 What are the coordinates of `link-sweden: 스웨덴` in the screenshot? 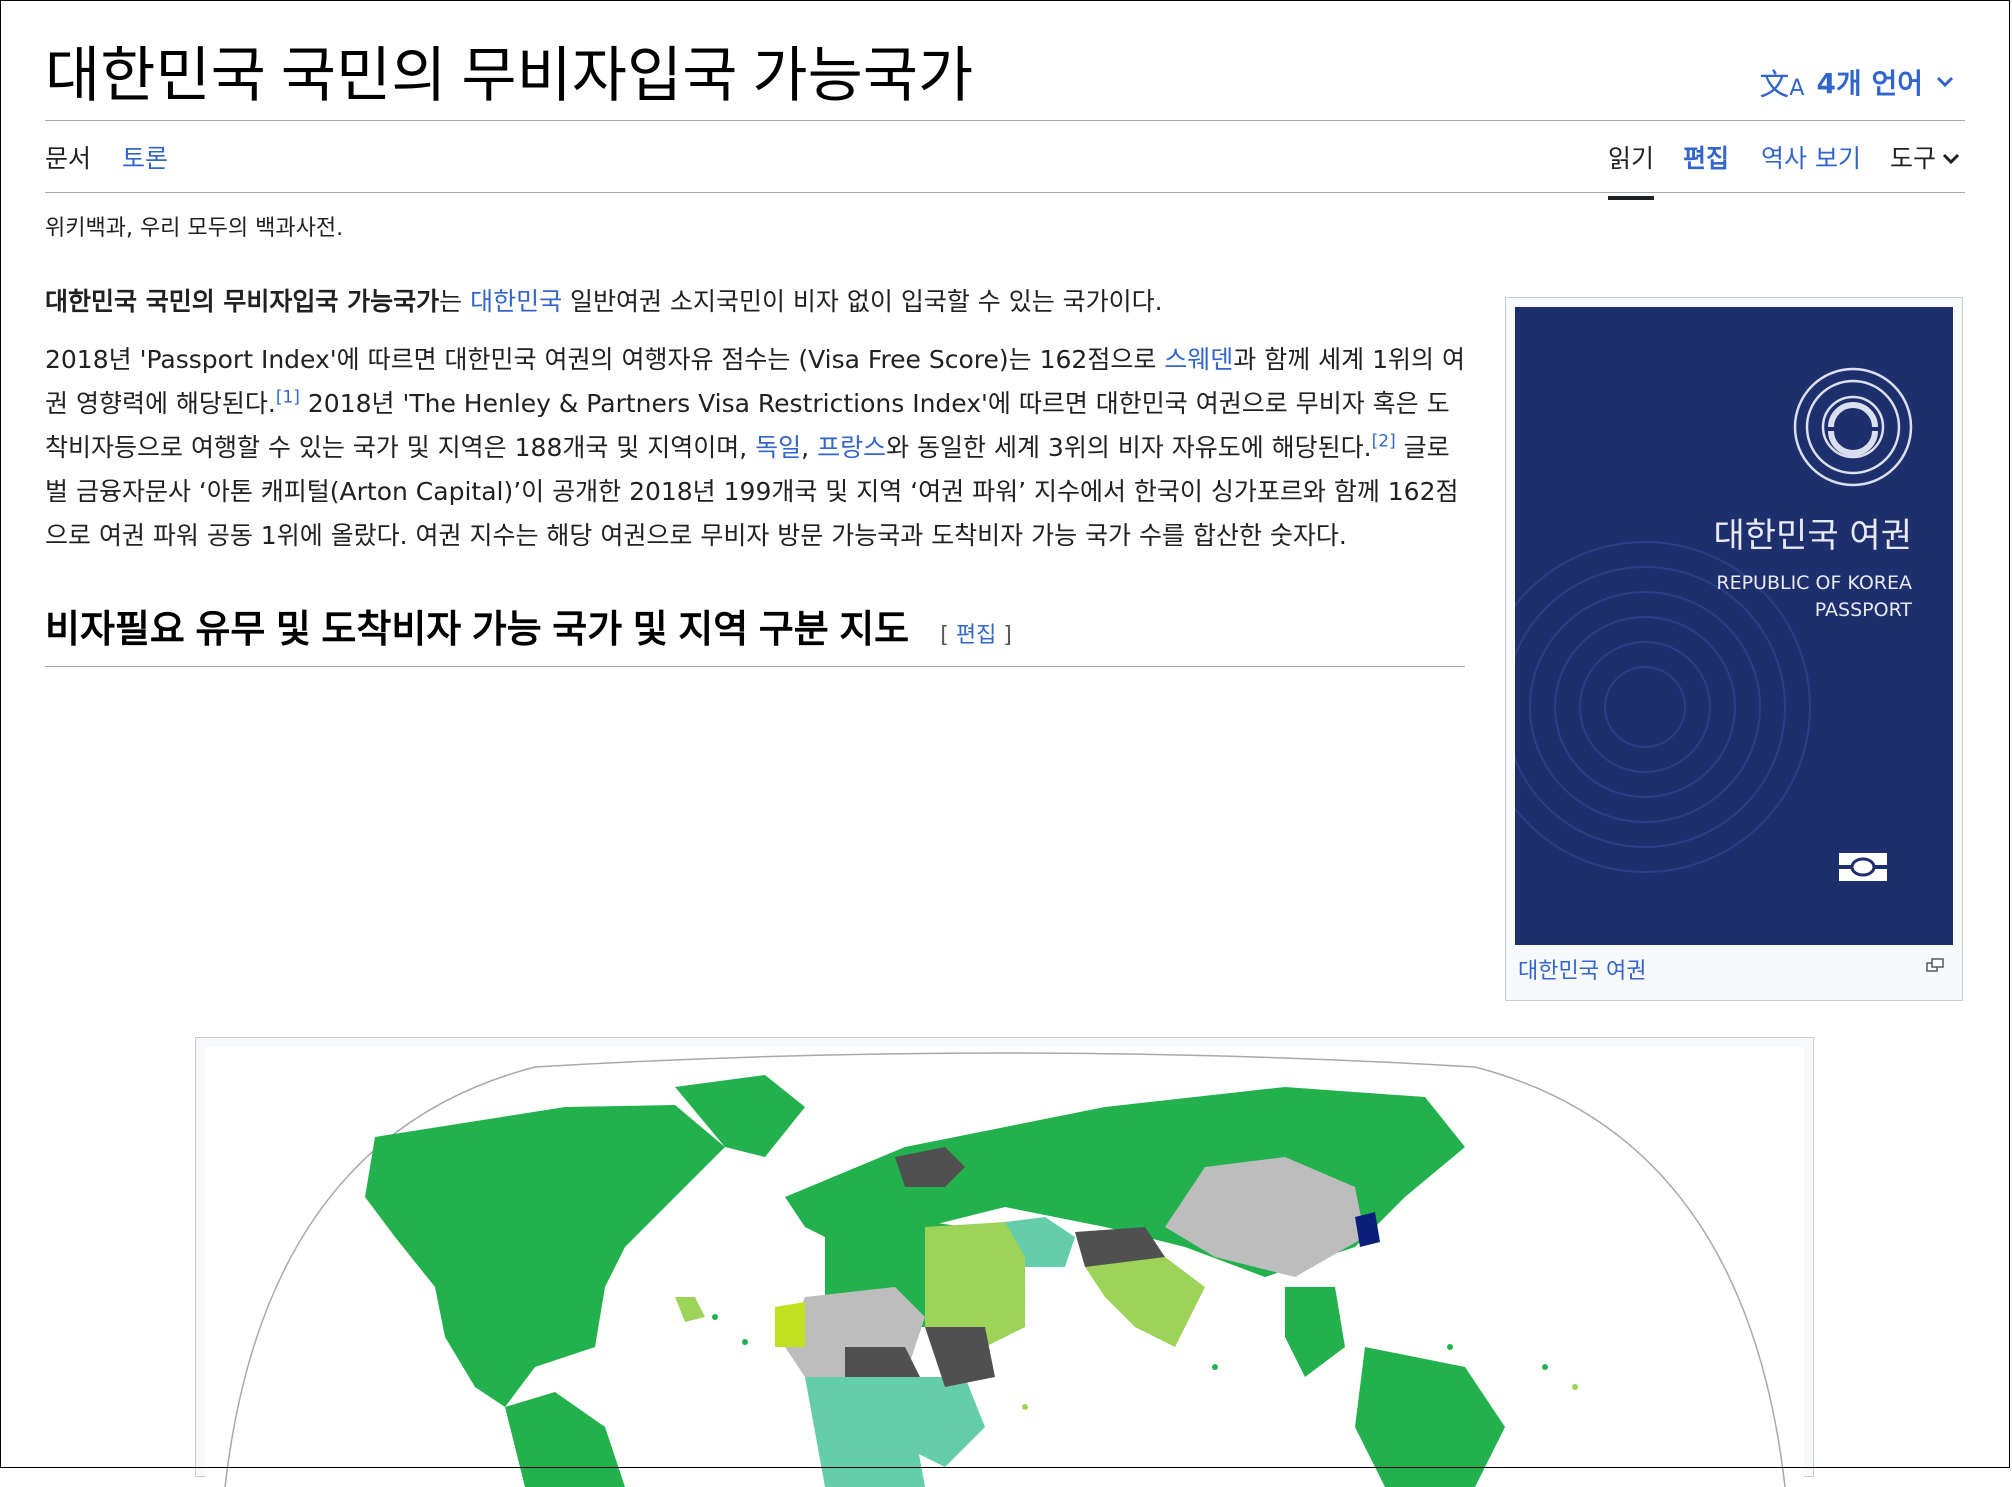 It's located at (1198, 359).